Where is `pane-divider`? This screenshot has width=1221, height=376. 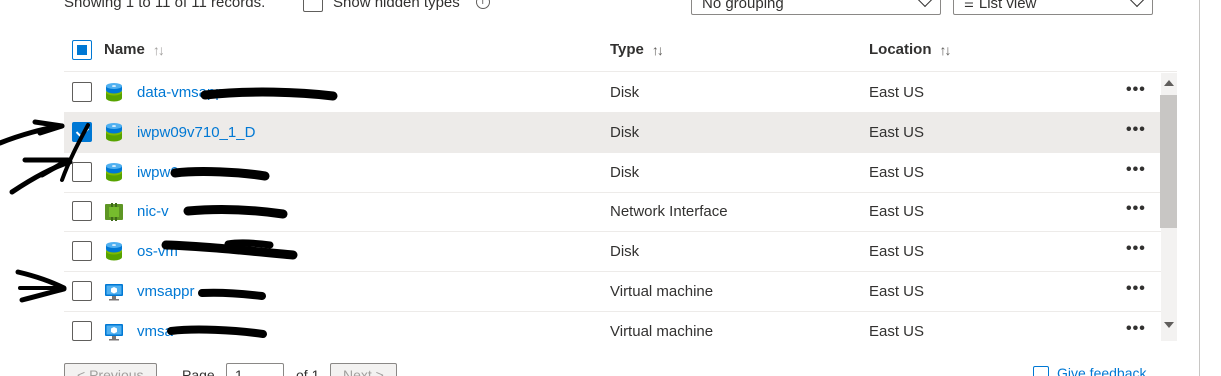
pane-divider is located at coordinates (1199, 188).